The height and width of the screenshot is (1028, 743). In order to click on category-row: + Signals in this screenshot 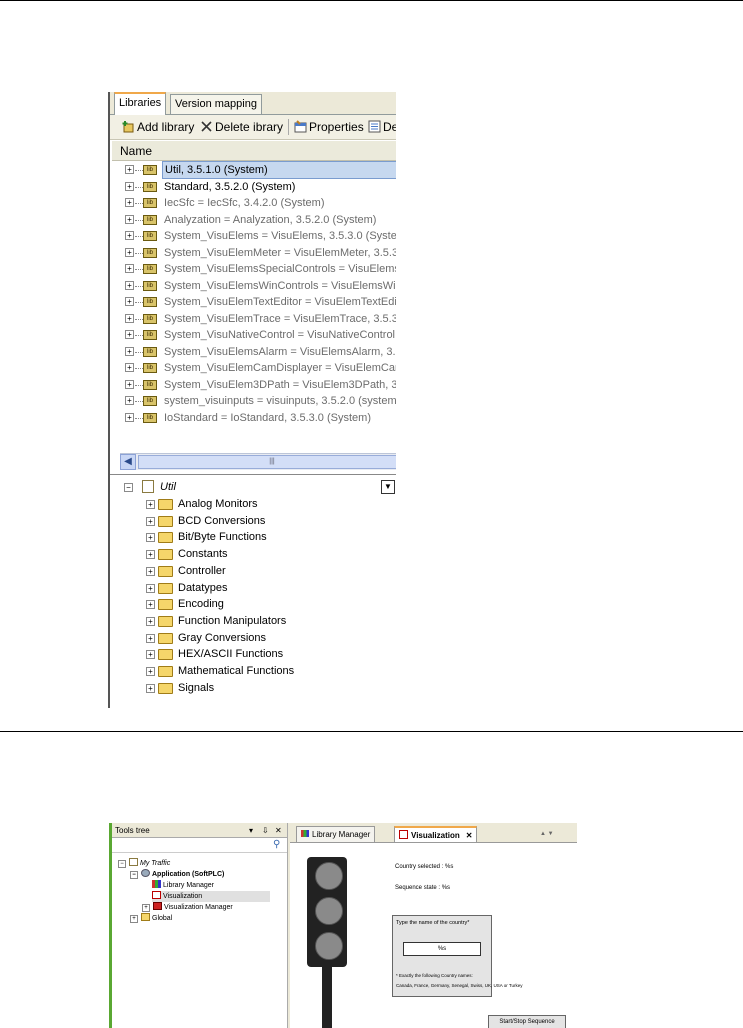, I will do `click(261, 688)`.